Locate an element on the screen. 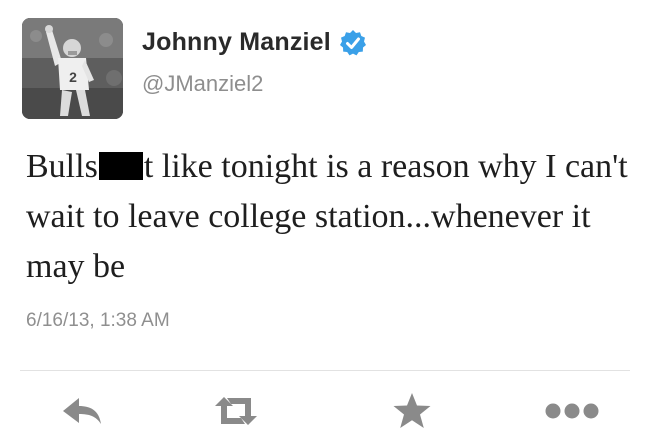 This screenshot has width=650, height=434. author-name-row: Johnny Manziel is located at coordinates (254, 42).